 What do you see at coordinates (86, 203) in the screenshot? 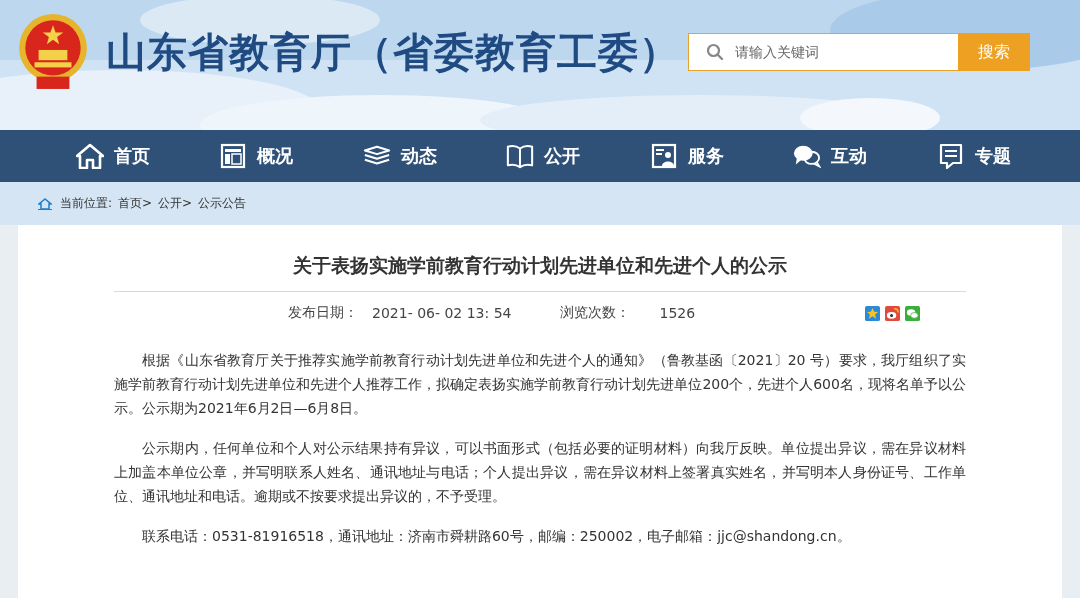
I see `breadcrumb-label: 当前位置:` at bounding box center [86, 203].